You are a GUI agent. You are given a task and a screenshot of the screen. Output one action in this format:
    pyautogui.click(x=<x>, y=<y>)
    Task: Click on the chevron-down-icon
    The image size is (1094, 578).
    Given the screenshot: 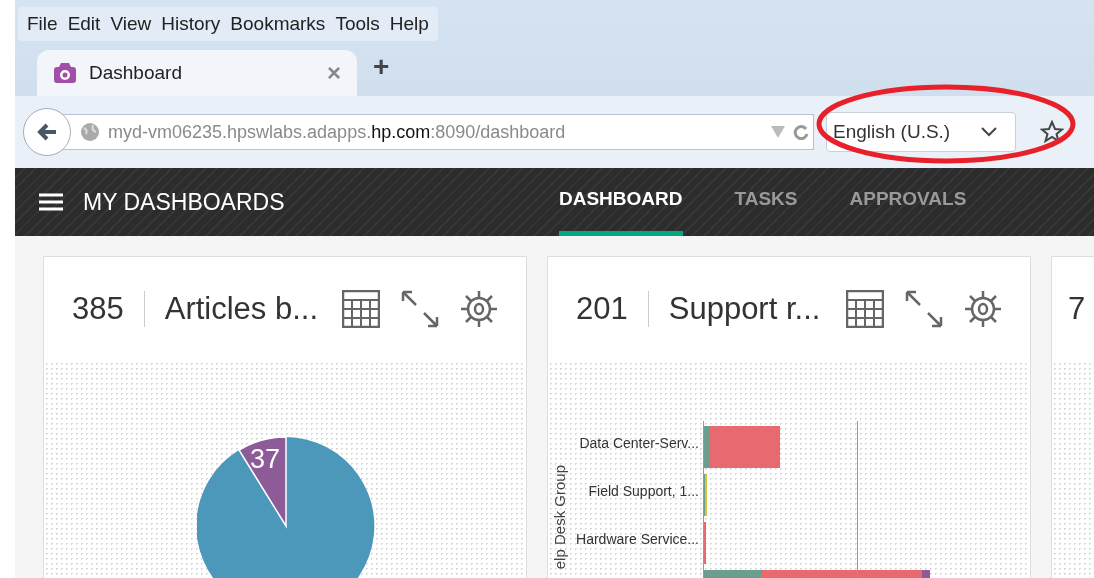 What is the action you would take?
    pyautogui.click(x=989, y=132)
    